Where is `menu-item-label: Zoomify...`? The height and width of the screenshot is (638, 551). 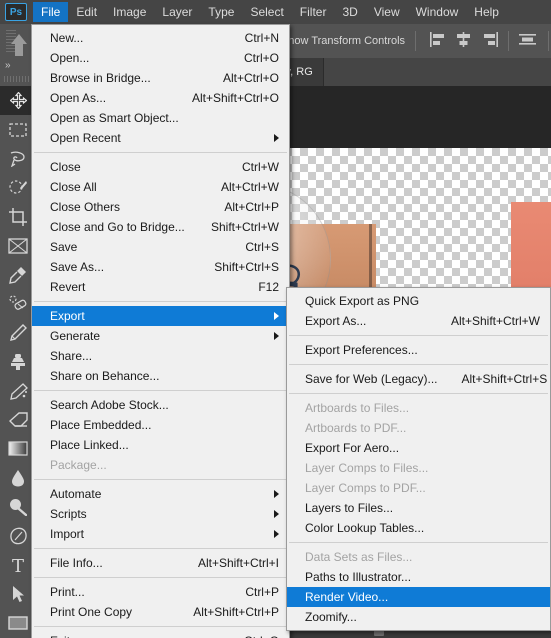
menu-item-label: Zoomify... is located at coordinates (331, 617).